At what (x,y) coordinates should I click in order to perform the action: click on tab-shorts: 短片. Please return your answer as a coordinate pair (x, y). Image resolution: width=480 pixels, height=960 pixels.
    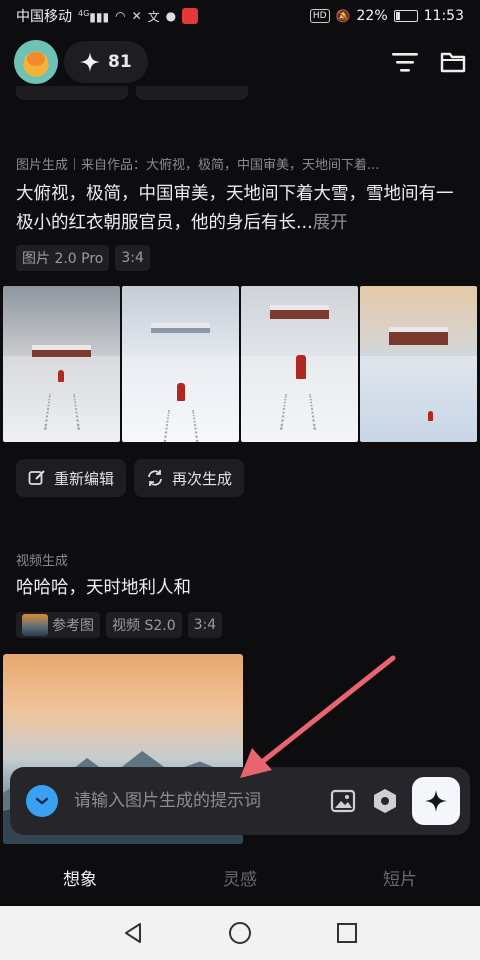
    Looking at the image, I should click on (400, 877).